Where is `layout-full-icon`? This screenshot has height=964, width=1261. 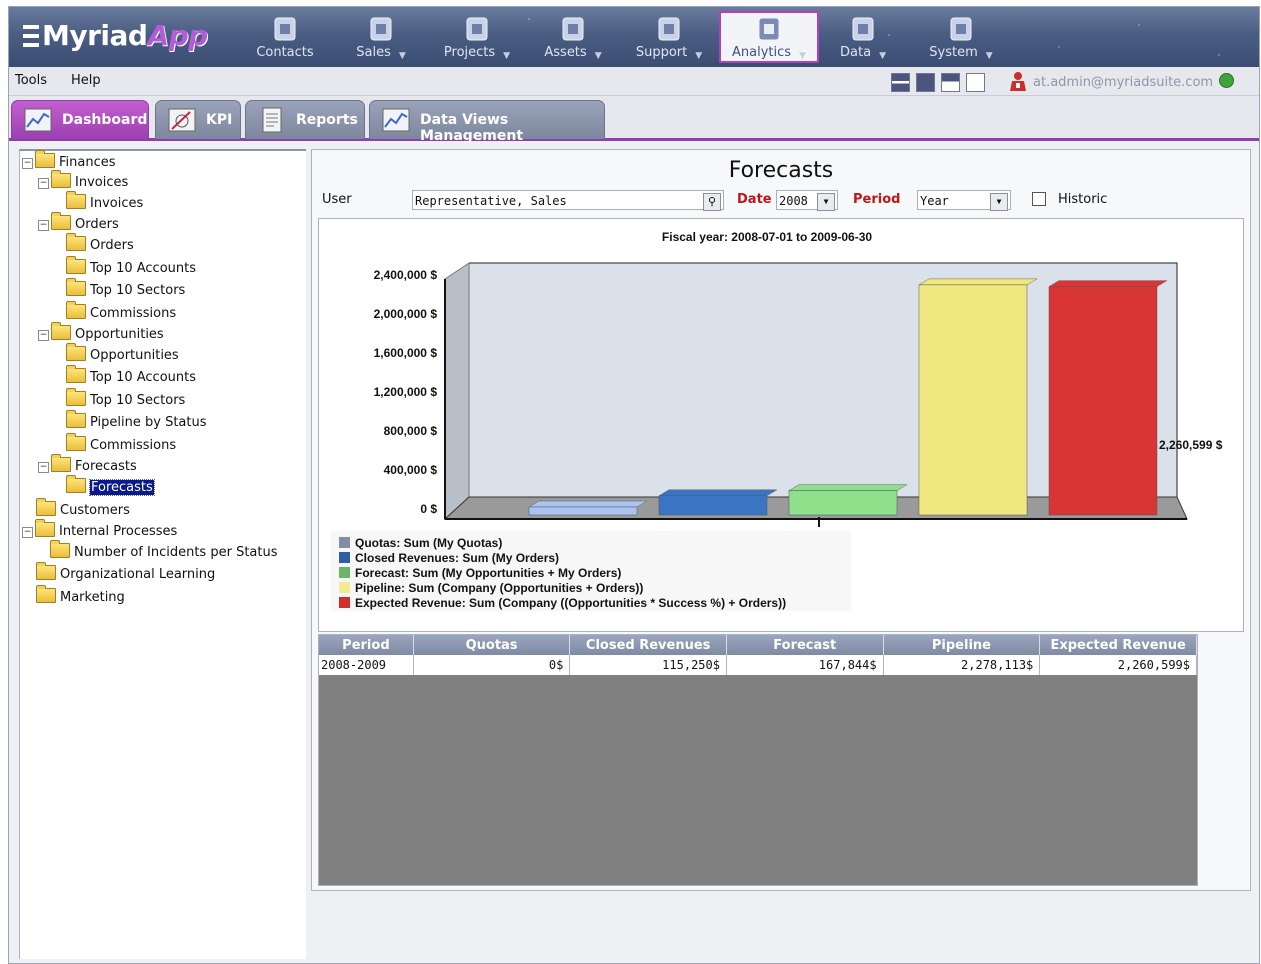
layout-full-icon is located at coordinates (925, 82).